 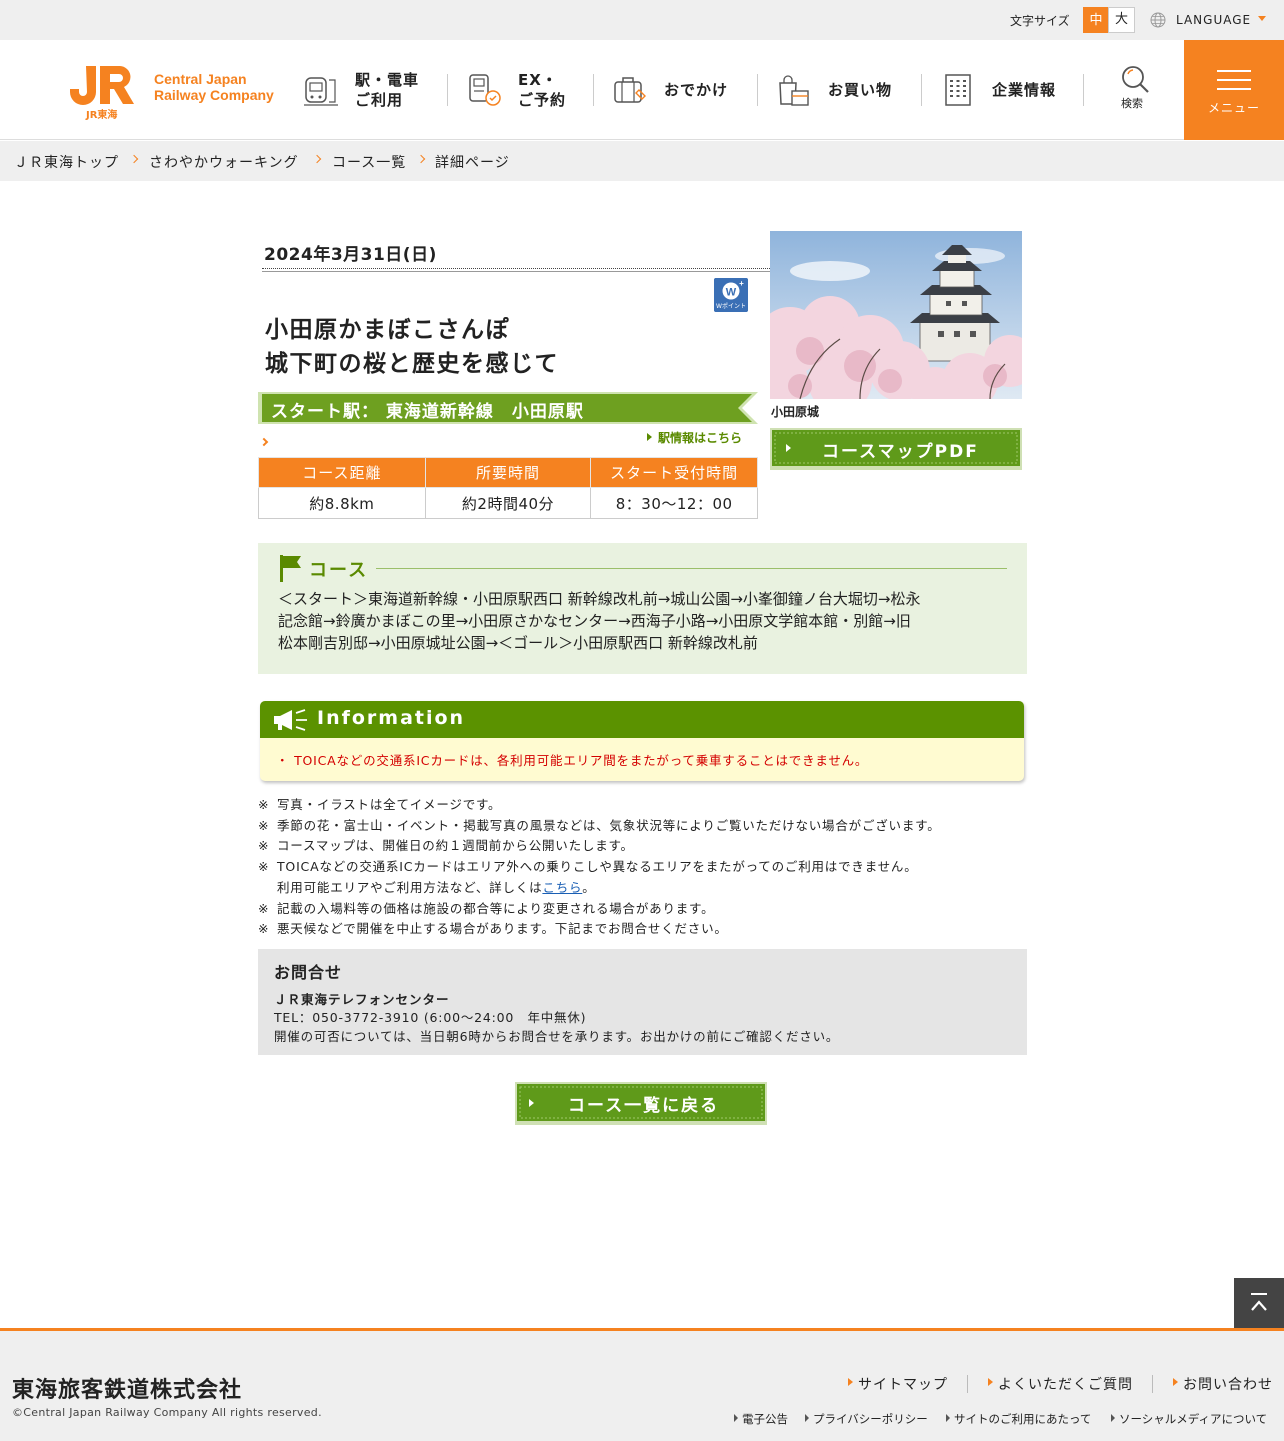 What do you see at coordinates (66, 162) in the screenshot?
I see `breadcrumb-jr-top: ＪＲ東海トップ` at bounding box center [66, 162].